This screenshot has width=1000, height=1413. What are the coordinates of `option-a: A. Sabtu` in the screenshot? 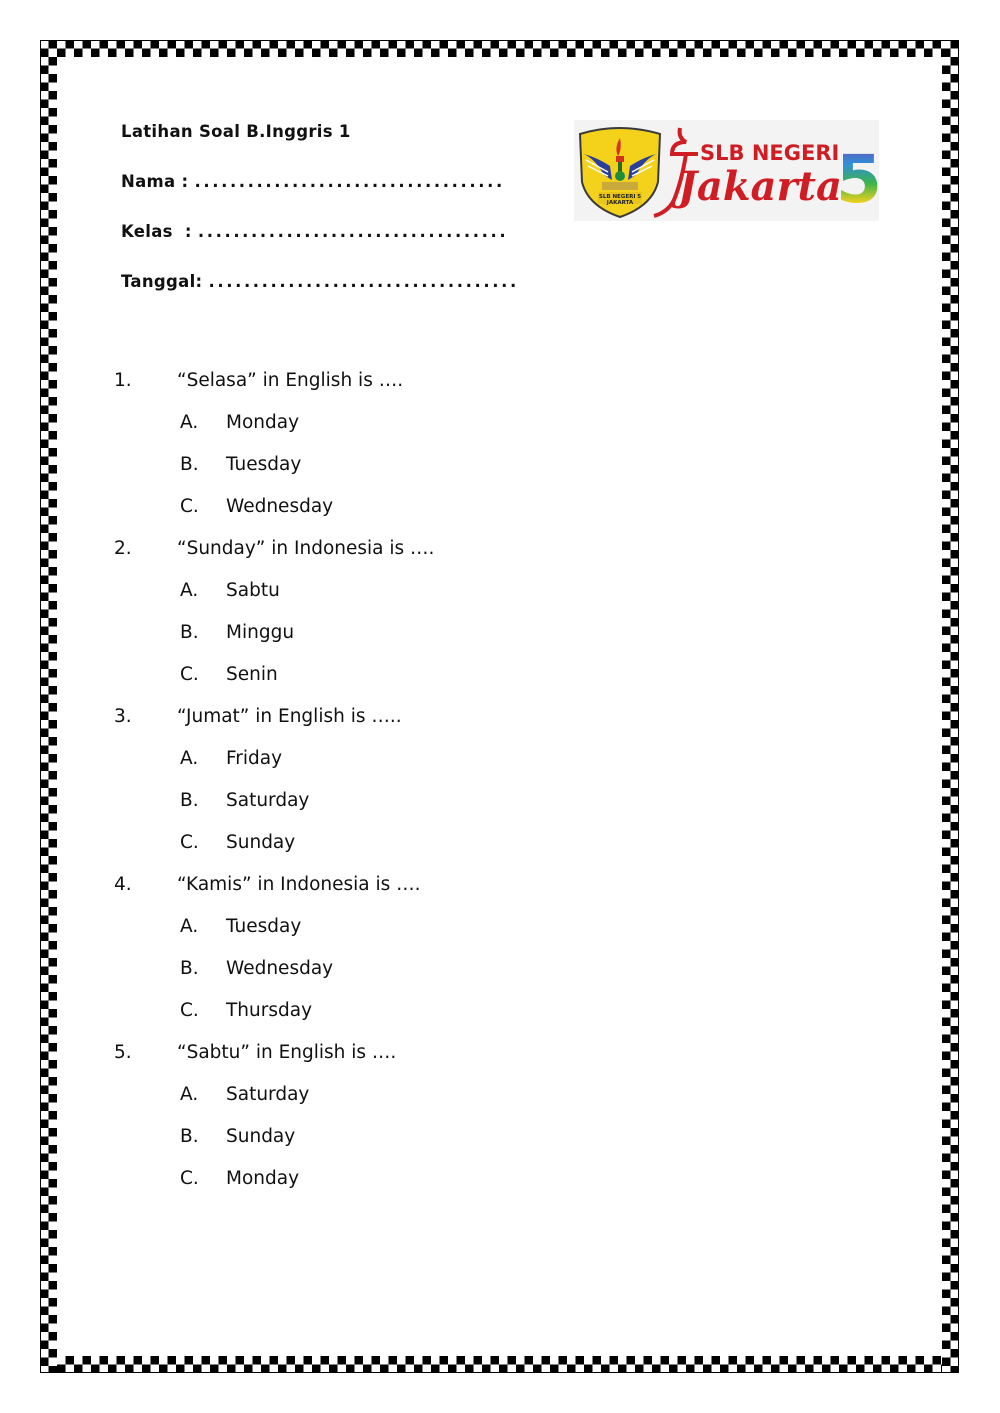 It's located at (274, 596).